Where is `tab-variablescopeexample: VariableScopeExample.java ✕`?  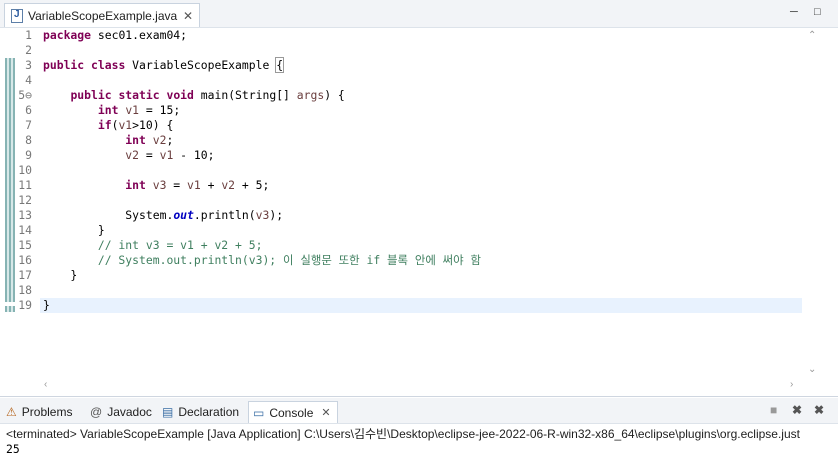 tab-variablescopeexample: VariableScopeExample.java ✕ is located at coordinates (102, 15).